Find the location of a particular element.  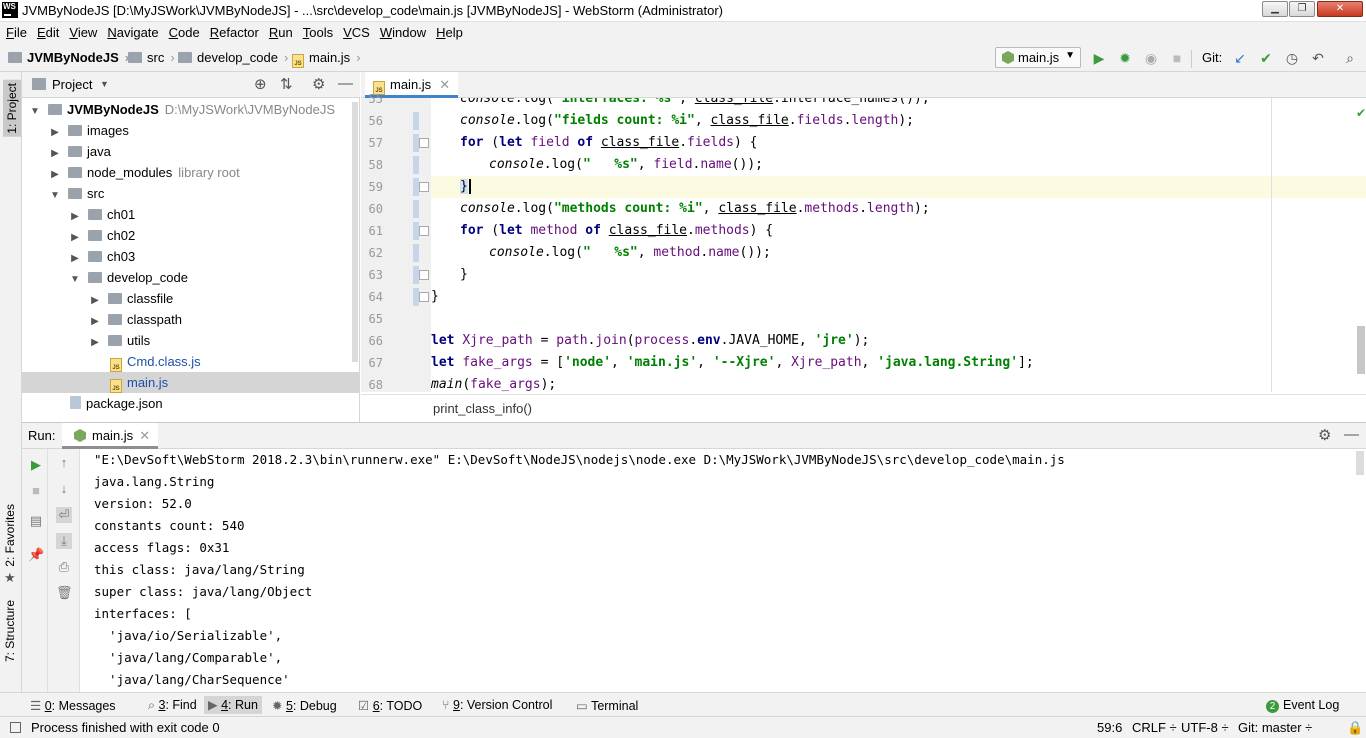

menu-window: Window is located at coordinates (403, 31).